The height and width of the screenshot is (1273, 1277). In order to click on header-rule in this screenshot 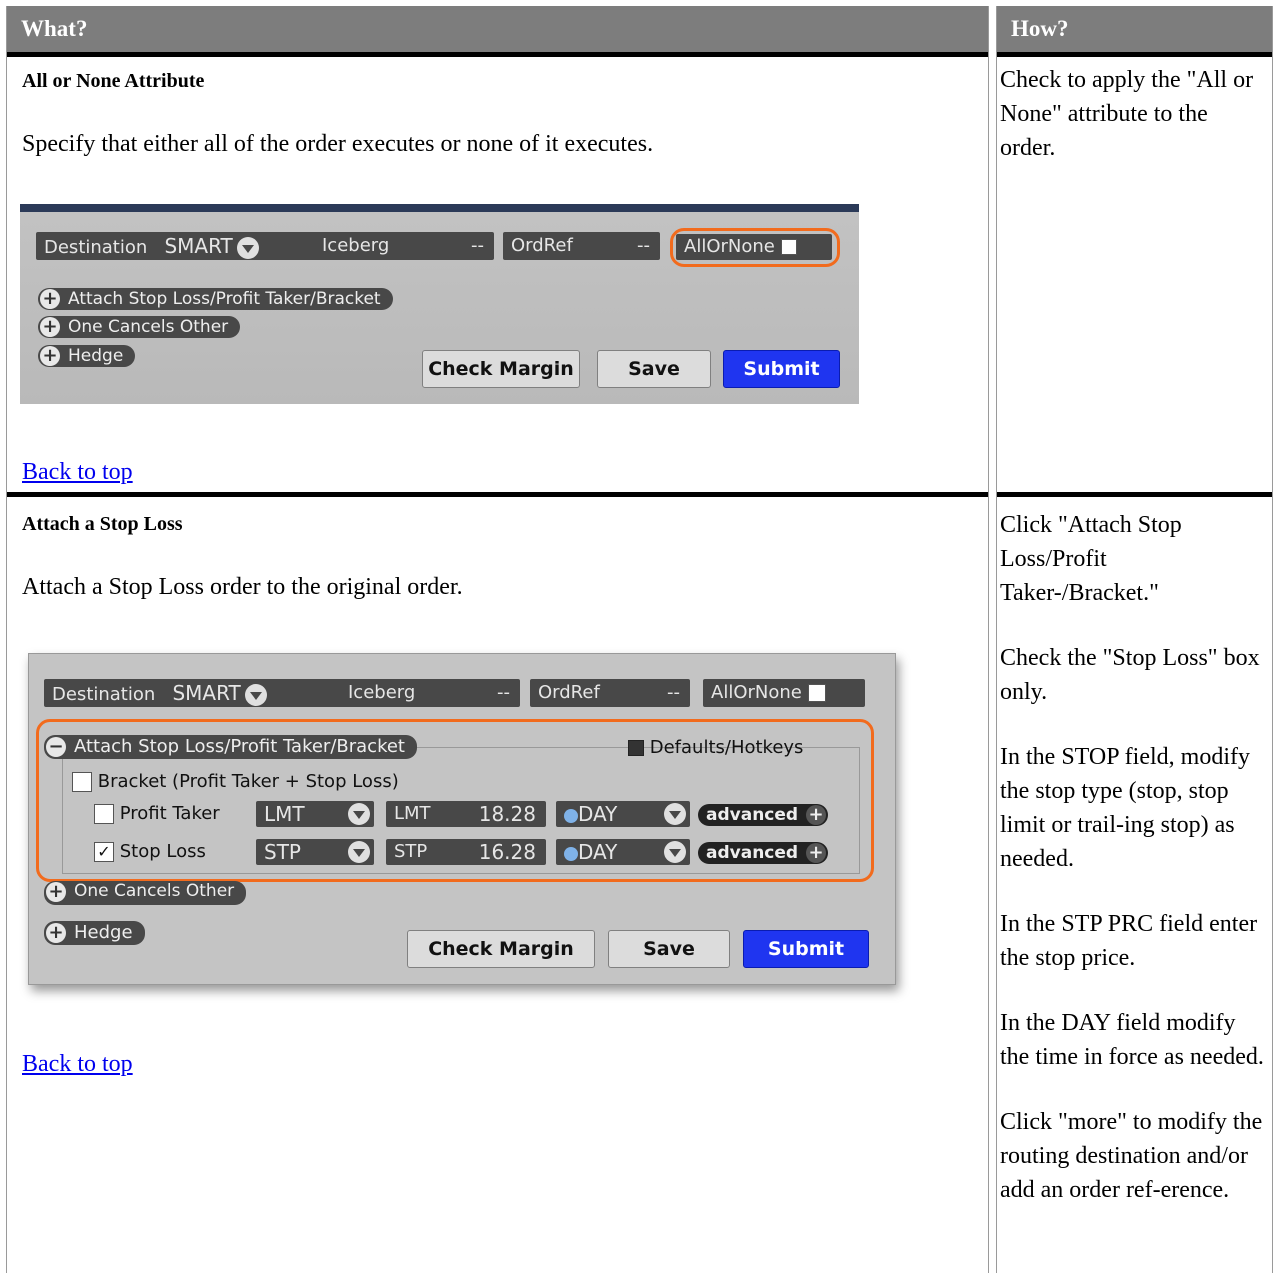, I will do `click(497, 54)`.